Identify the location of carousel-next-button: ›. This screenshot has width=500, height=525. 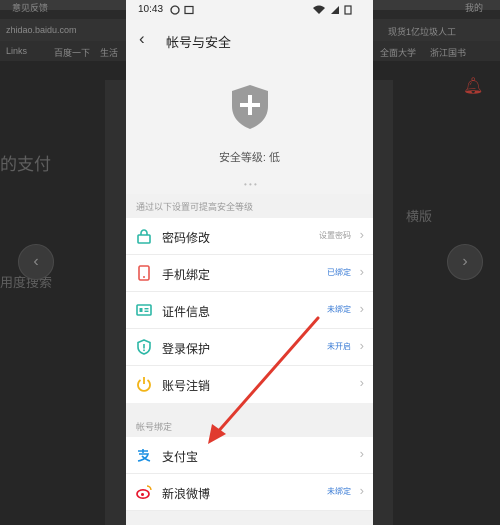
(465, 262).